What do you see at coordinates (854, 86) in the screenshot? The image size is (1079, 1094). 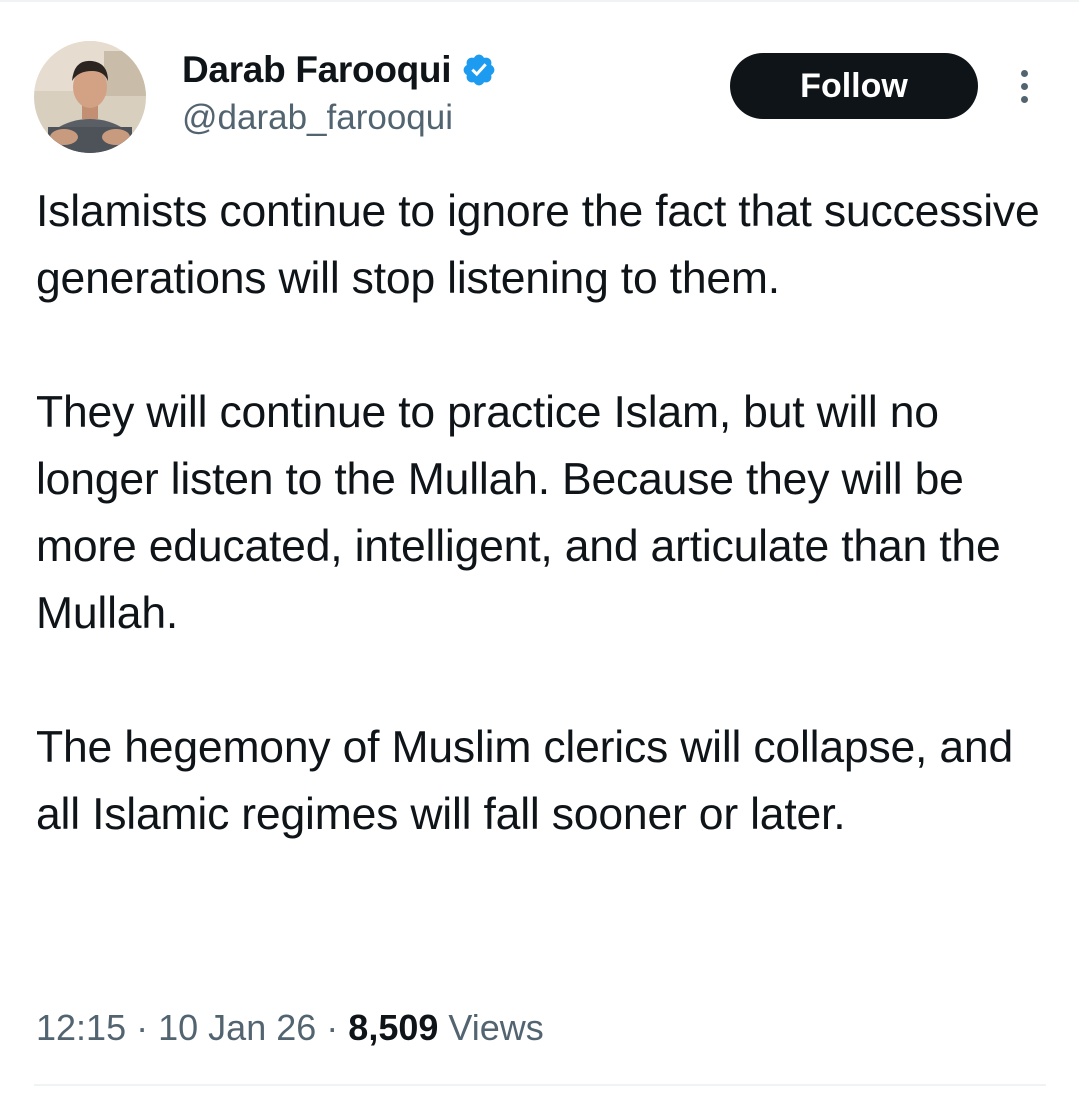 I see `follow-button: Follow` at bounding box center [854, 86].